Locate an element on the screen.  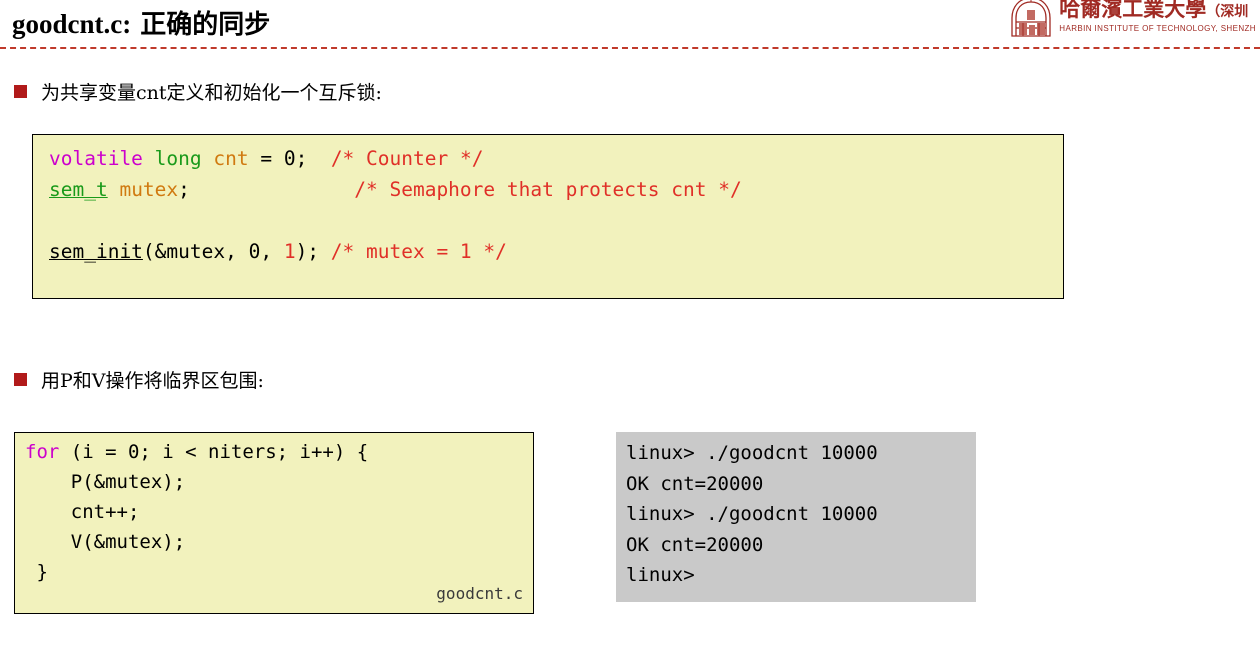
bullet-item-1: 为共享变量cnt定义和初始化一个互斥锁: is located at coordinates (198, 91).